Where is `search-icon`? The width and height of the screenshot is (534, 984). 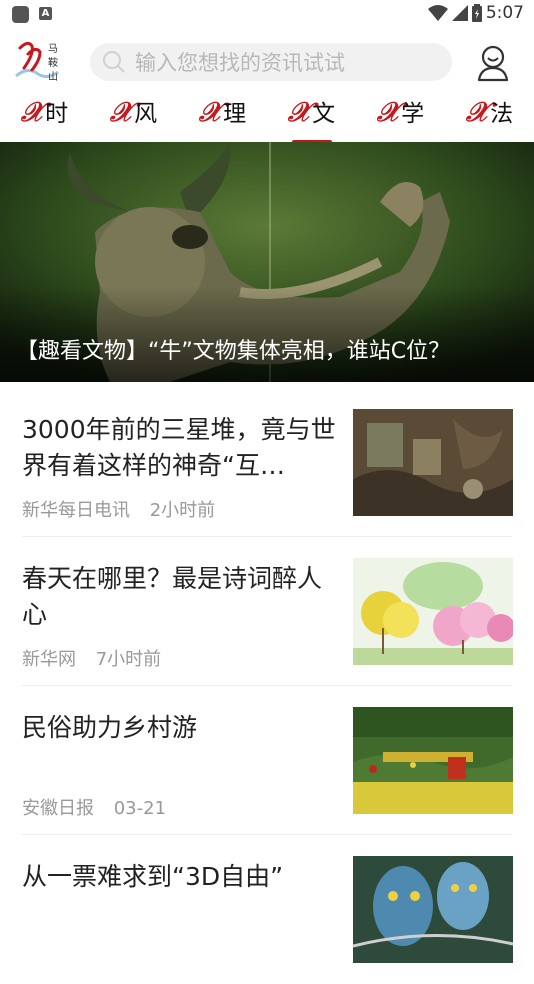 search-icon is located at coordinates (114, 62).